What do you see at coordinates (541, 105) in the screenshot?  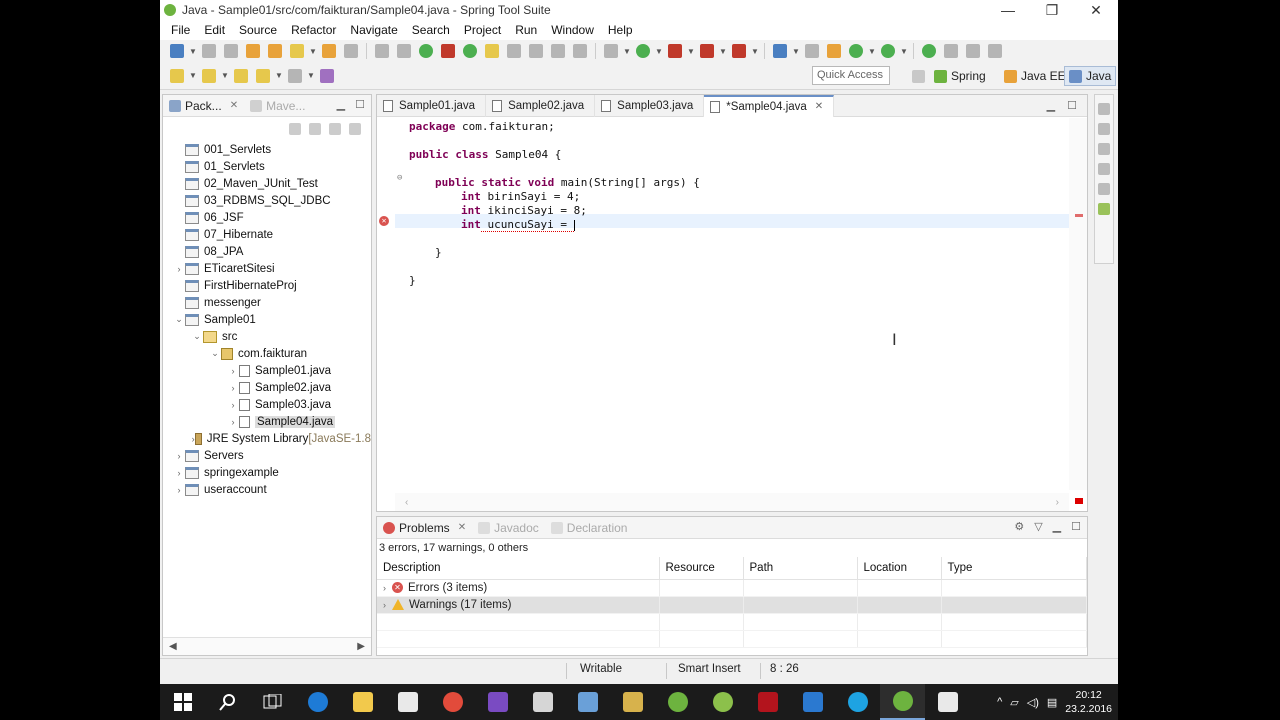 I see `tab-sample02: Sample02.java` at bounding box center [541, 105].